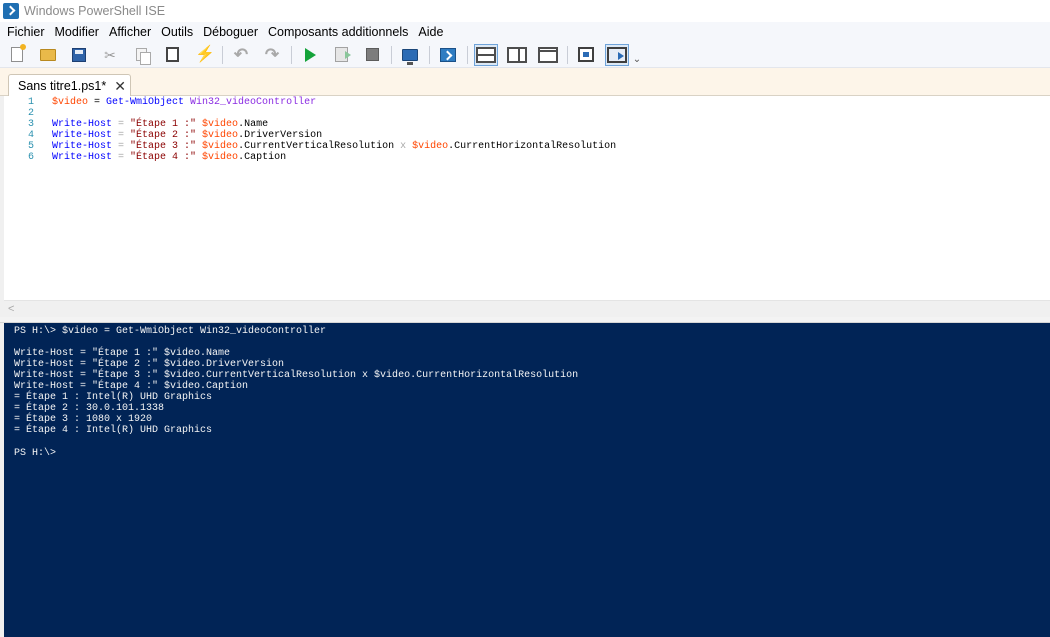 This screenshot has width=1050, height=637. I want to click on new-remote-tab-button, so click(410, 55).